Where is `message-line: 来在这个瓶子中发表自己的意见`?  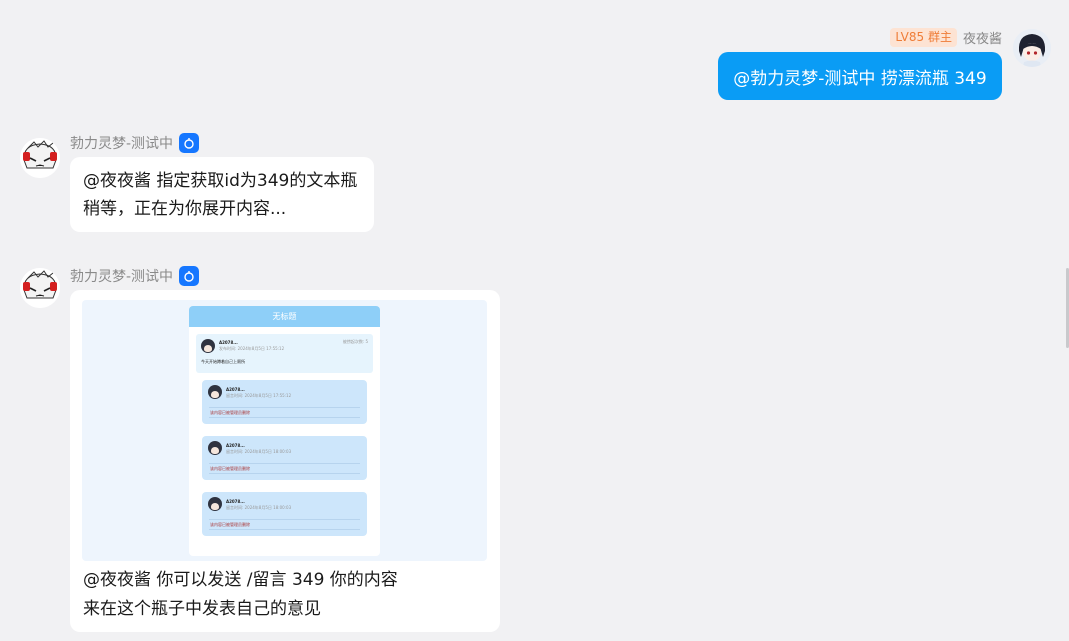 message-line: 来在这个瓶子中发表自己的意见 is located at coordinates (202, 609).